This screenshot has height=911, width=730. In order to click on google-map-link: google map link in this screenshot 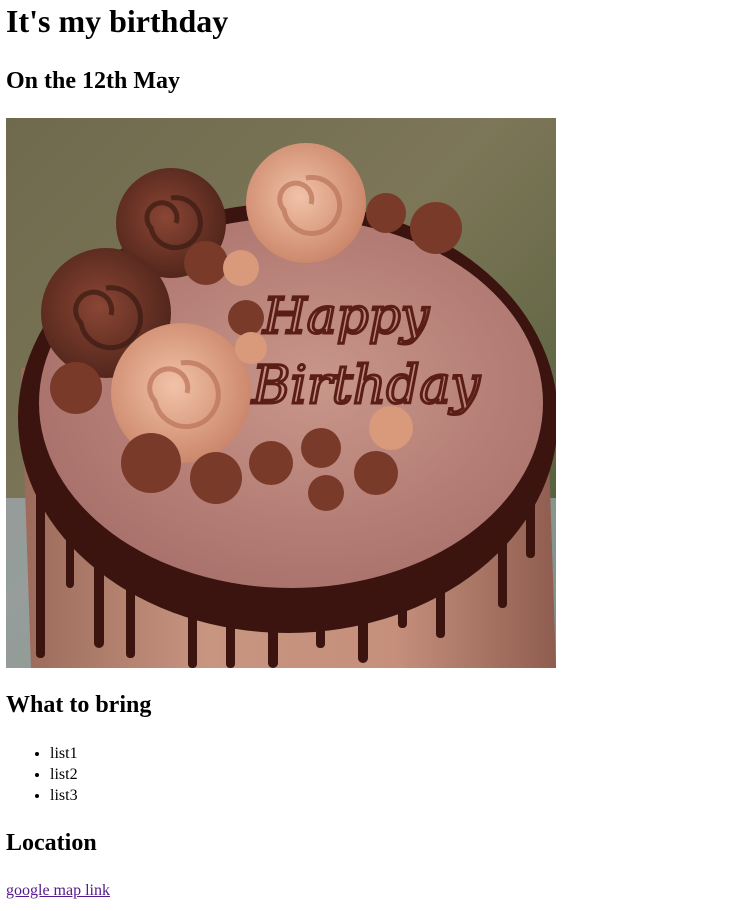, I will do `click(58, 890)`.